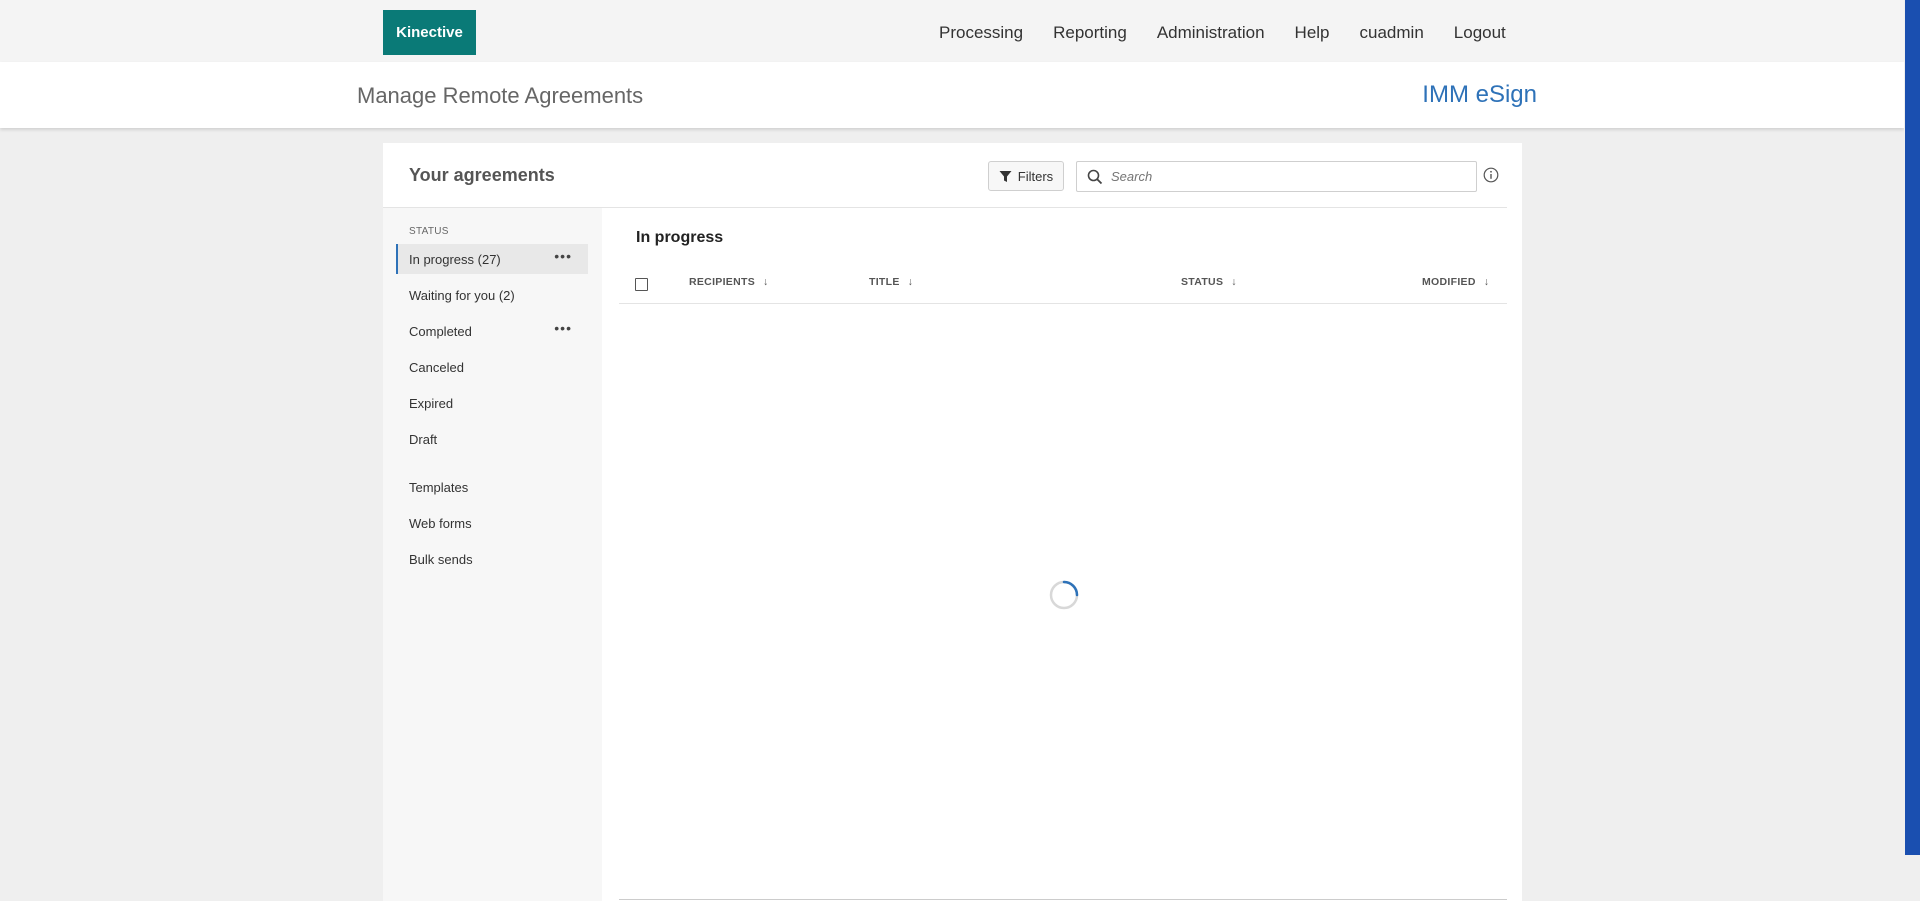  I want to click on list-title: In progress, so click(680, 237).